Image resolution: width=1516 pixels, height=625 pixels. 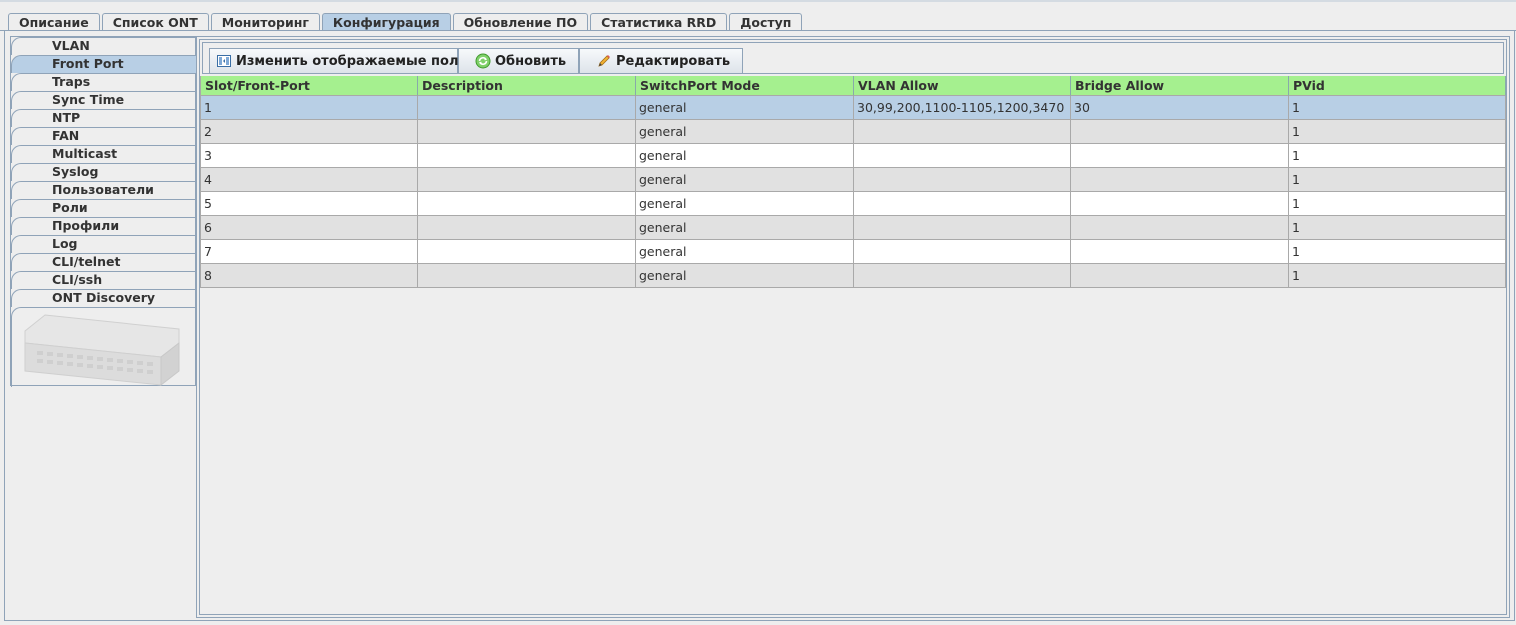 What do you see at coordinates (103, 190) in the screenshot?
I see `sidebar-item-users: Пользователи` at bounding box center [103, 190].